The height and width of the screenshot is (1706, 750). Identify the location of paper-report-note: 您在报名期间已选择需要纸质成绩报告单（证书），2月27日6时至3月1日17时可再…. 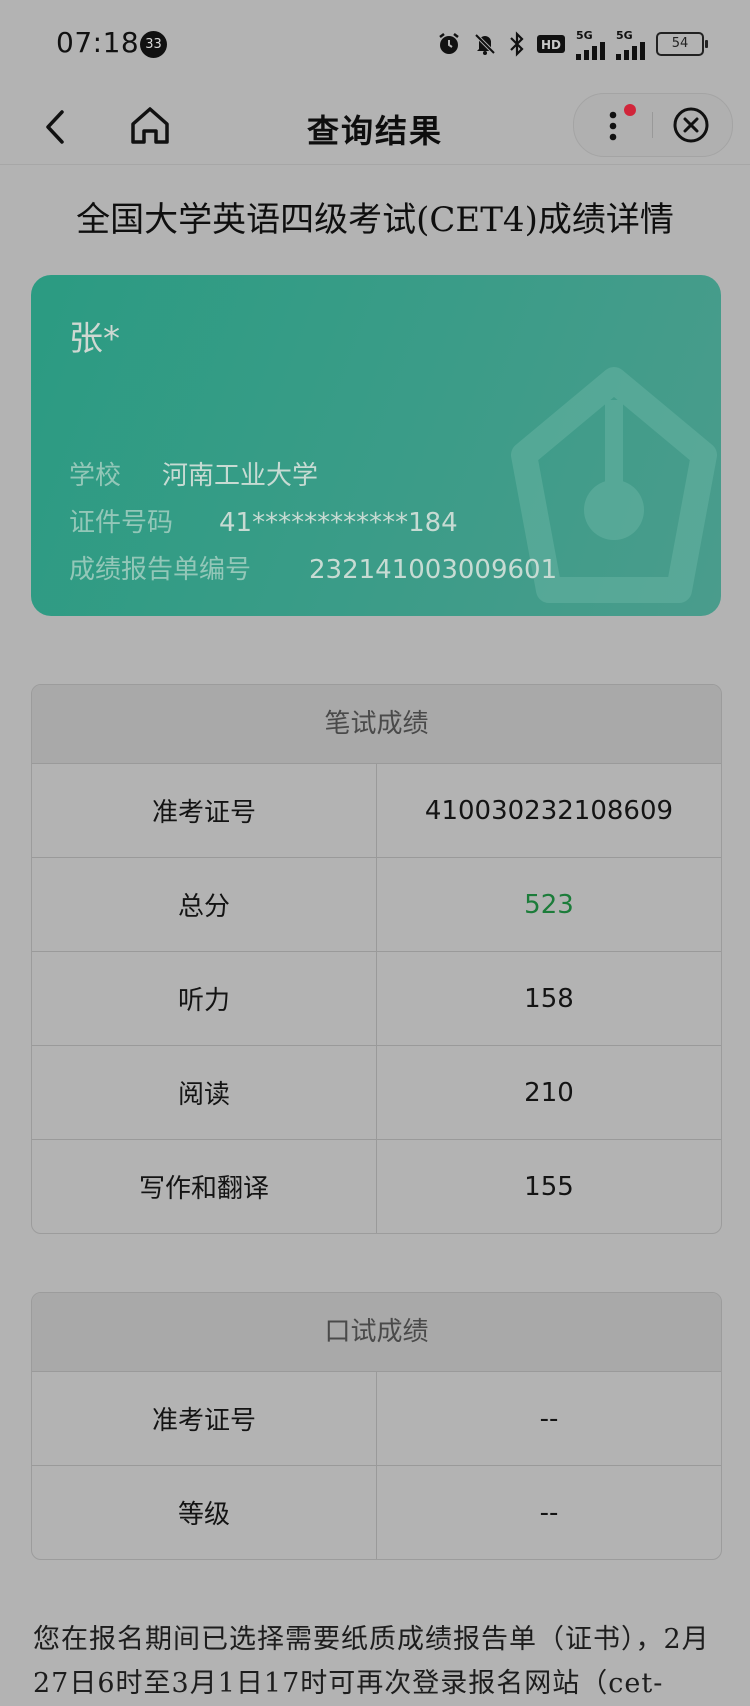
(371, 1661).